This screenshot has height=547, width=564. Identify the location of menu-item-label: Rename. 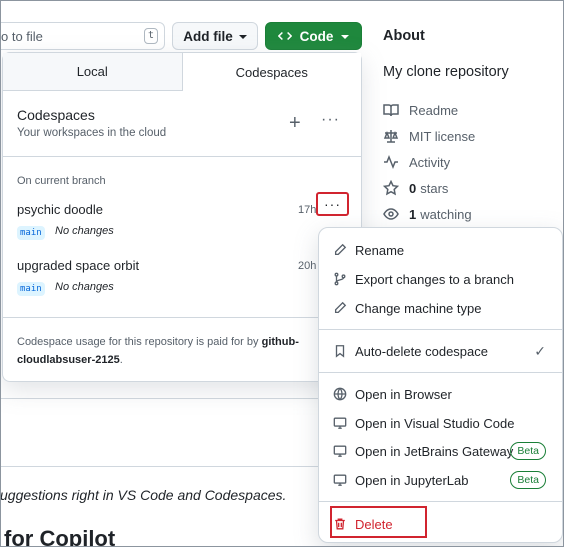
(380, 250).